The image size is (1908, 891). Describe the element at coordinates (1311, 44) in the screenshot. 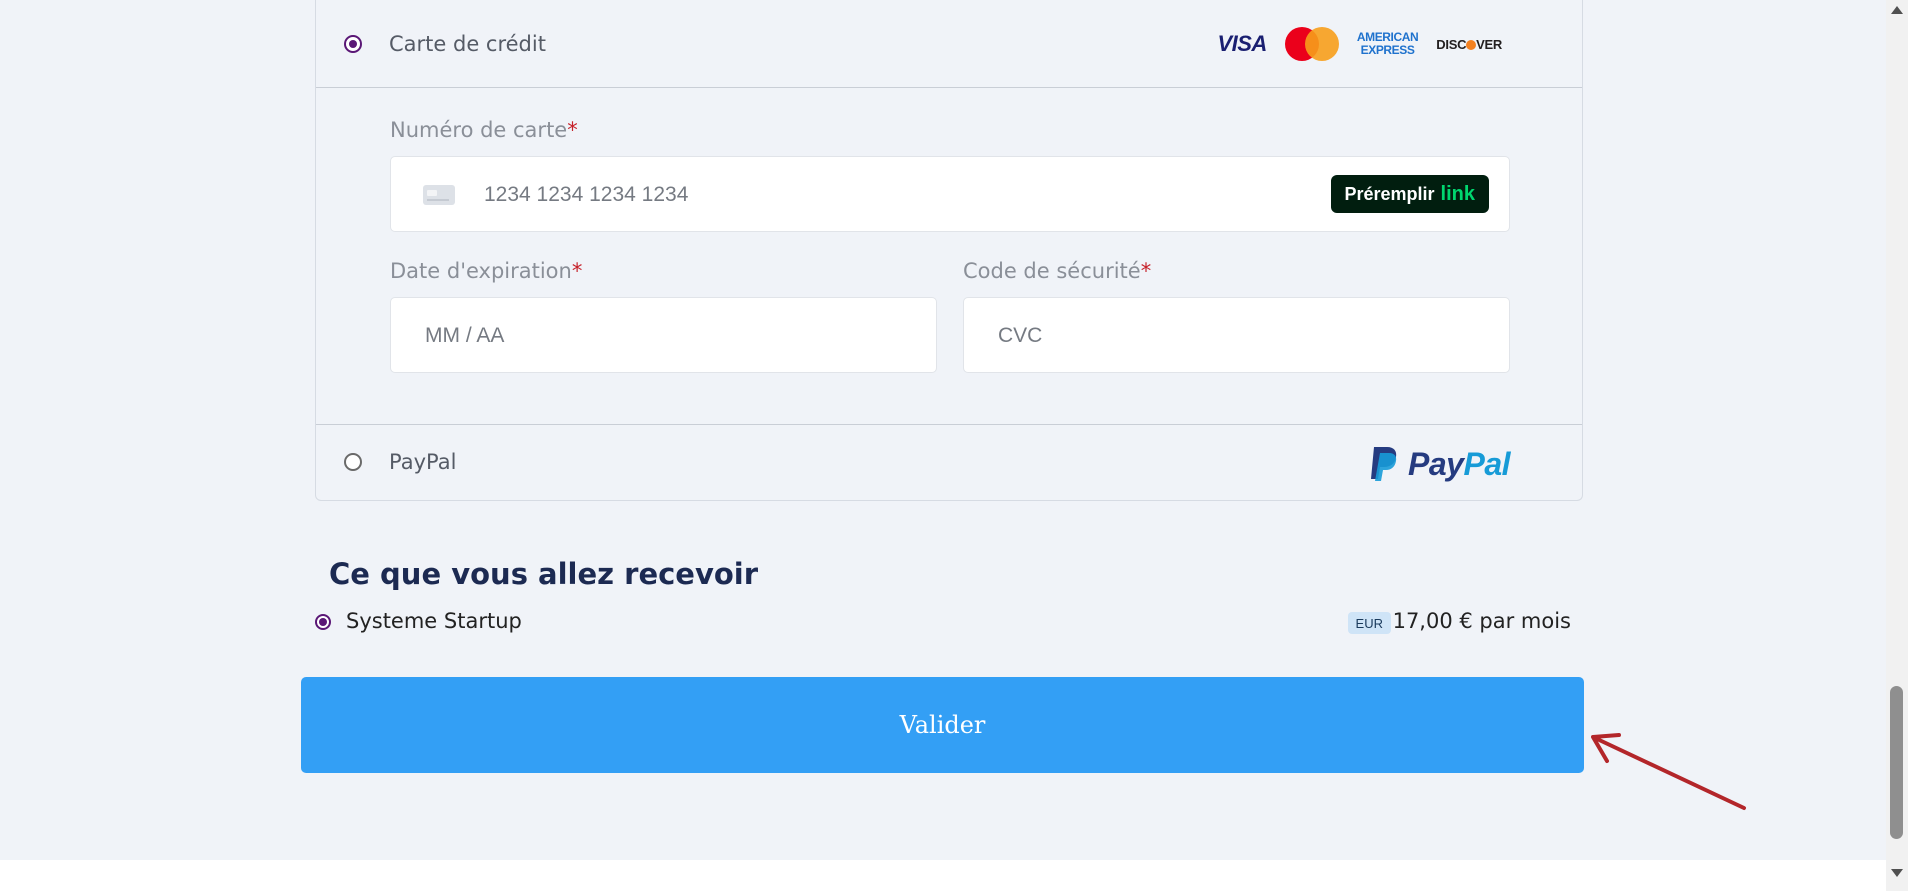

I see `mastercard-logo` at that location.